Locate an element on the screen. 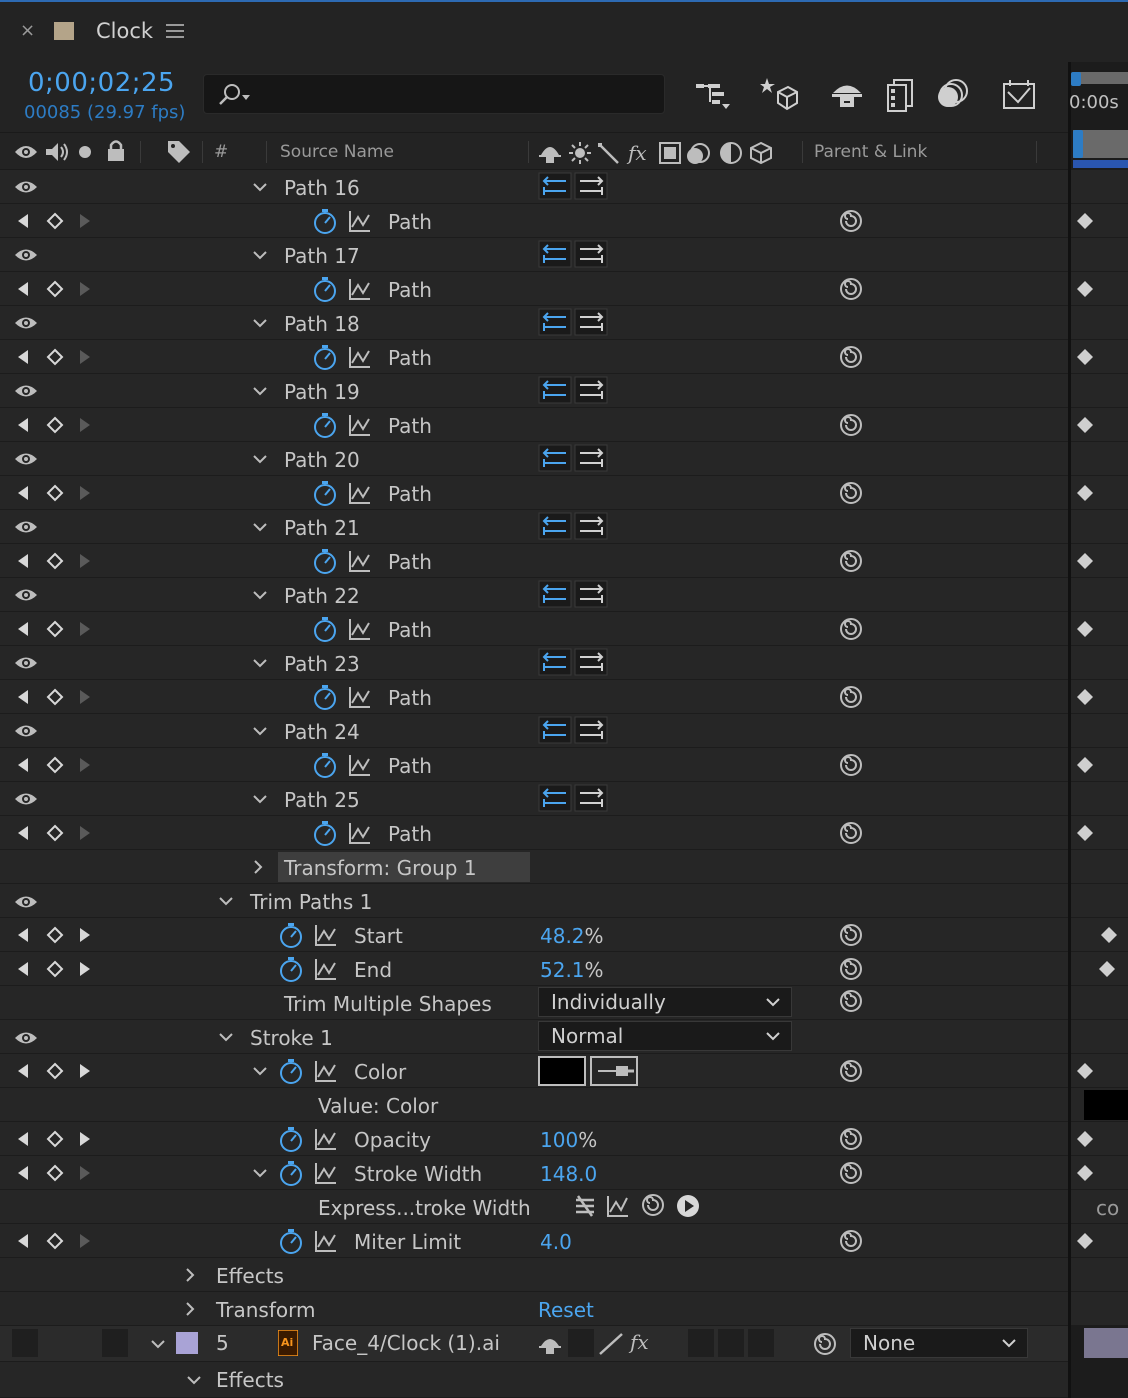  stroke-opacity-value: 100% is located at coordinates (568, 1140).